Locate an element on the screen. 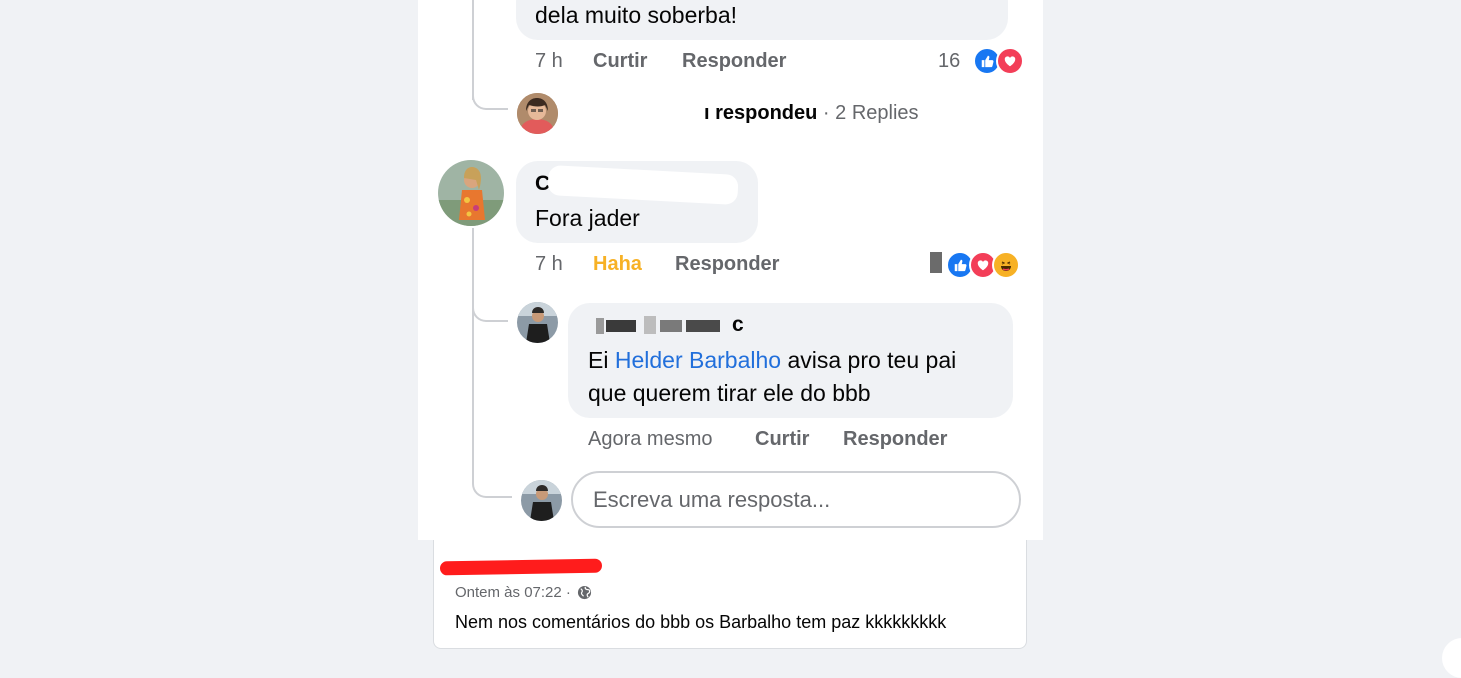  scroll-corner is located at coordinates (1451, 658).